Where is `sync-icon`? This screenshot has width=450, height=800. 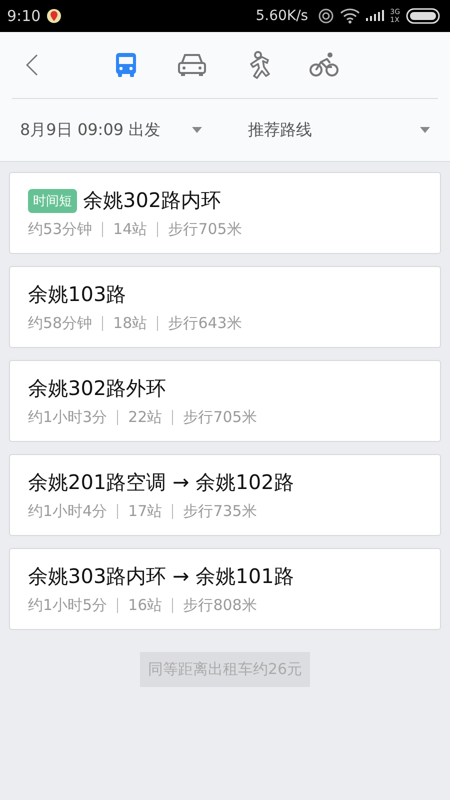
sync-icon is located at coordinates (326, 16).